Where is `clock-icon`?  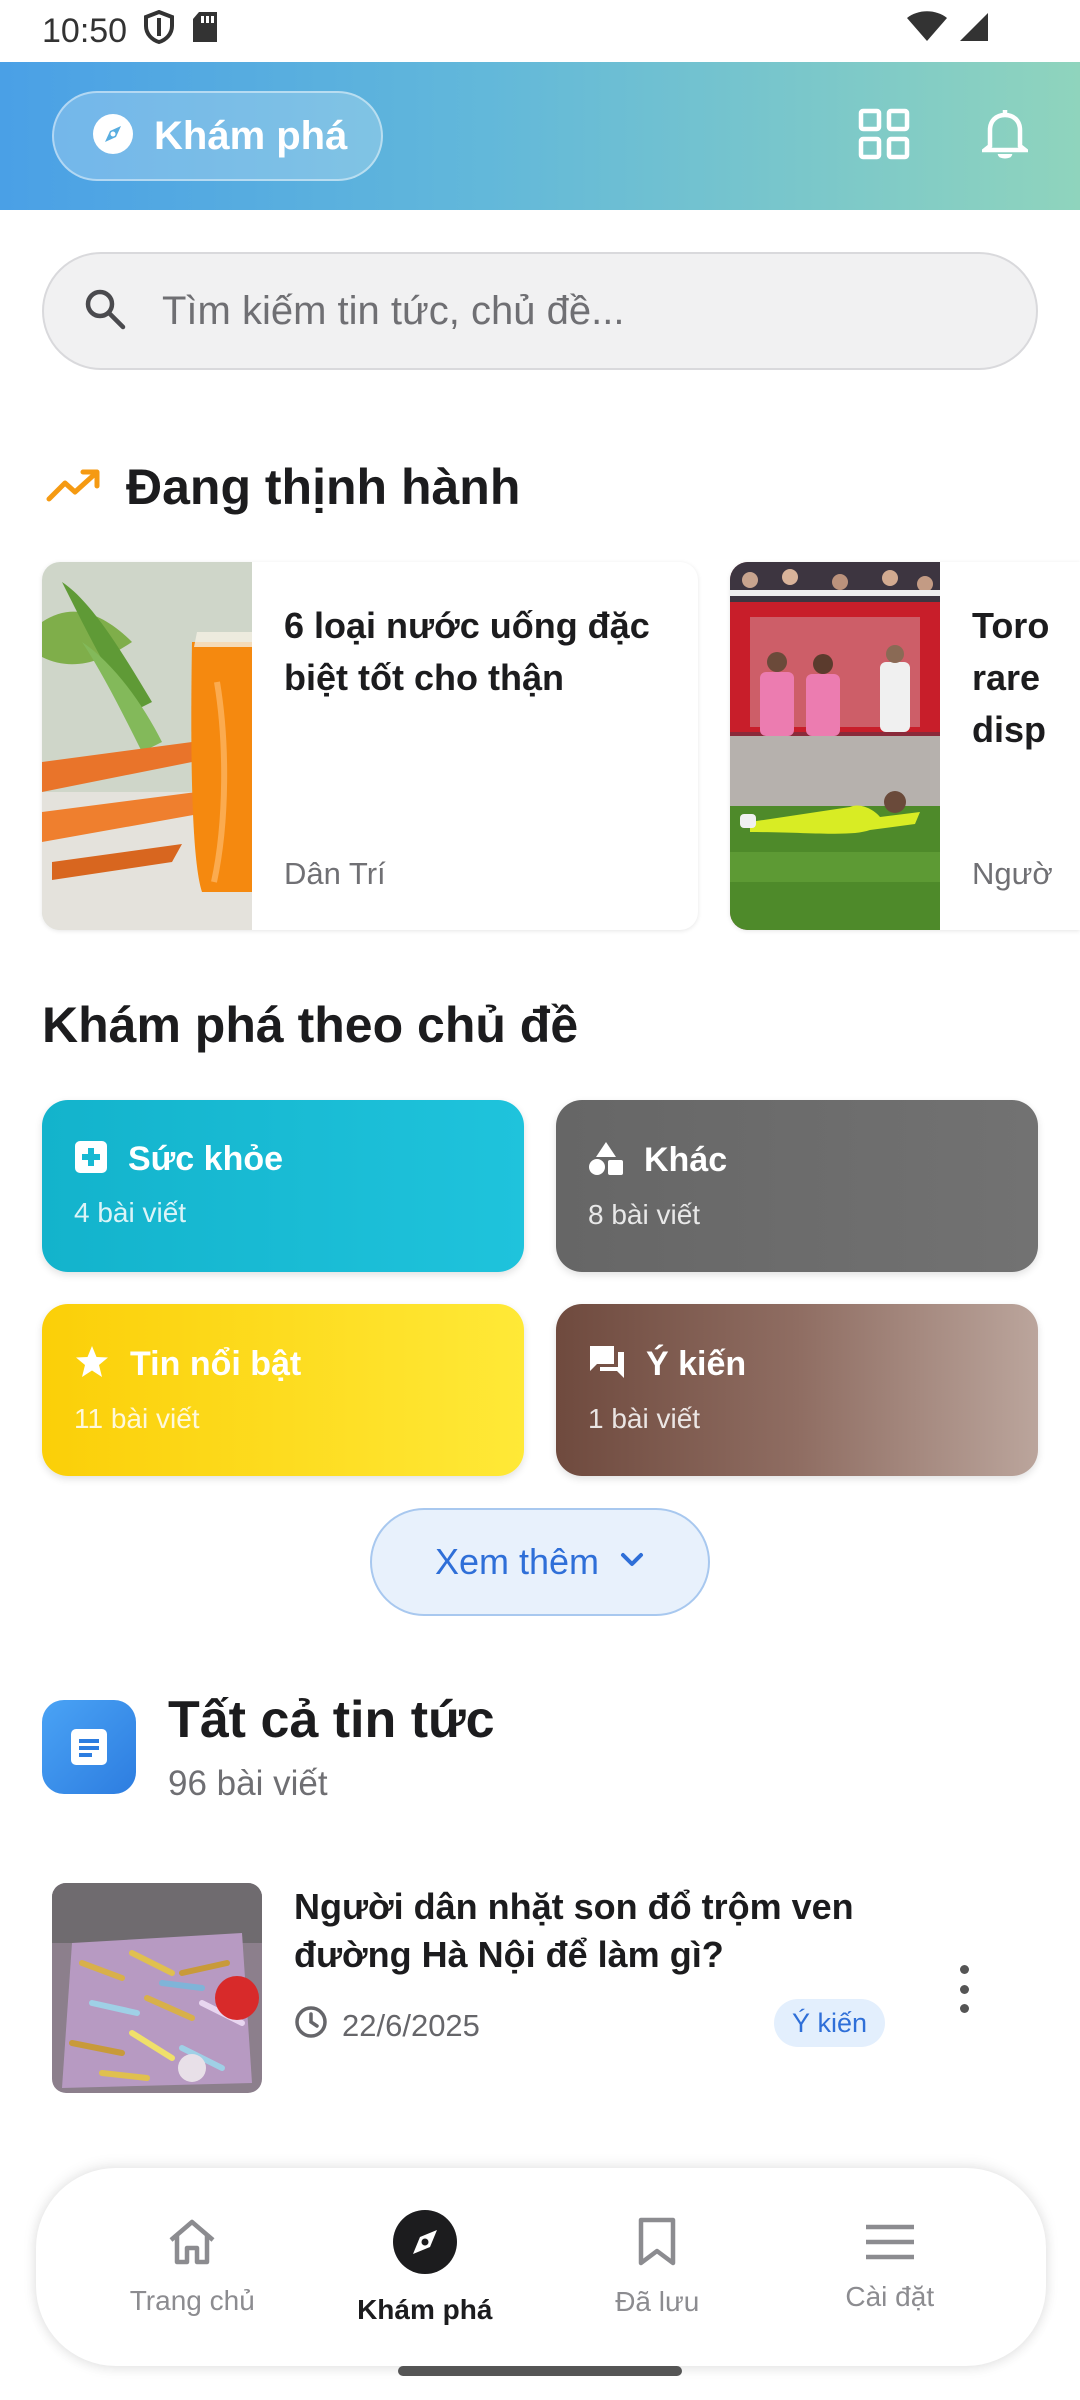 clock-icon is located at coordinates (311, 2026).